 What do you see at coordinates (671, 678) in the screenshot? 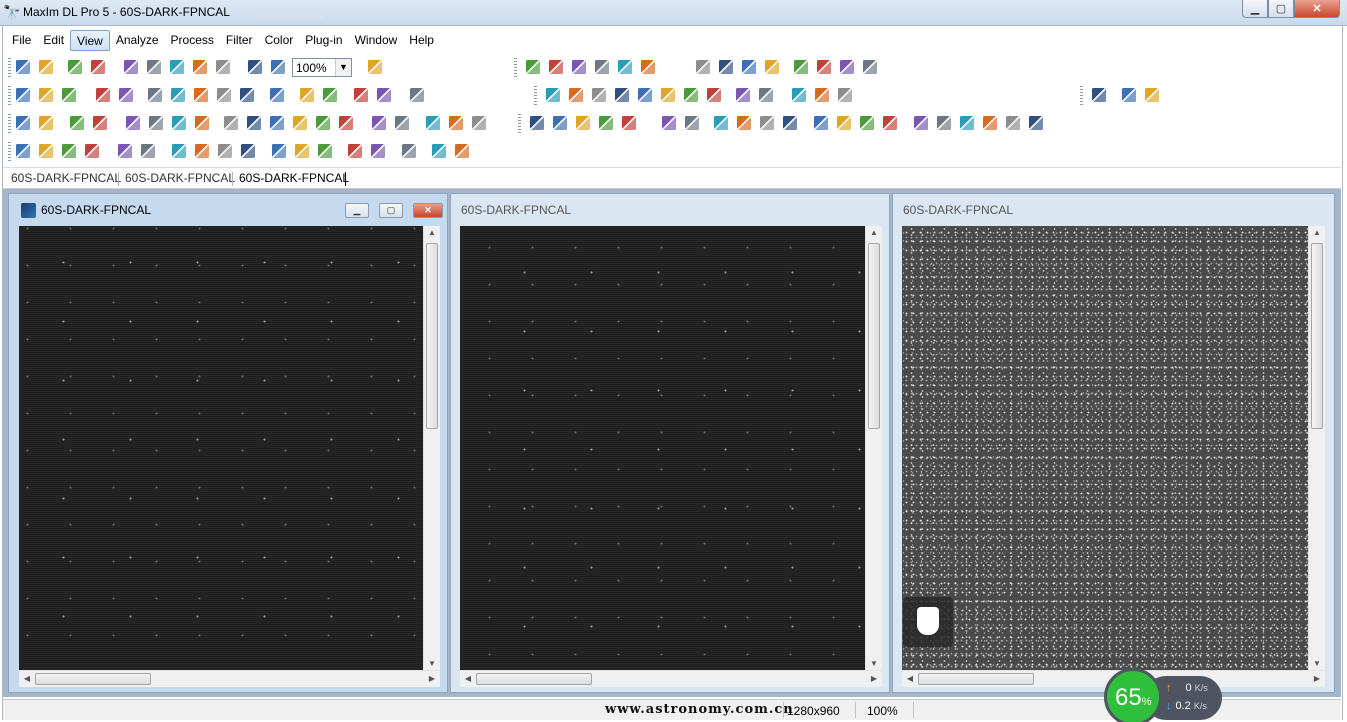
I see `horizontal-scrollbar: ◀ ▶` at bounding box center [671, 678].